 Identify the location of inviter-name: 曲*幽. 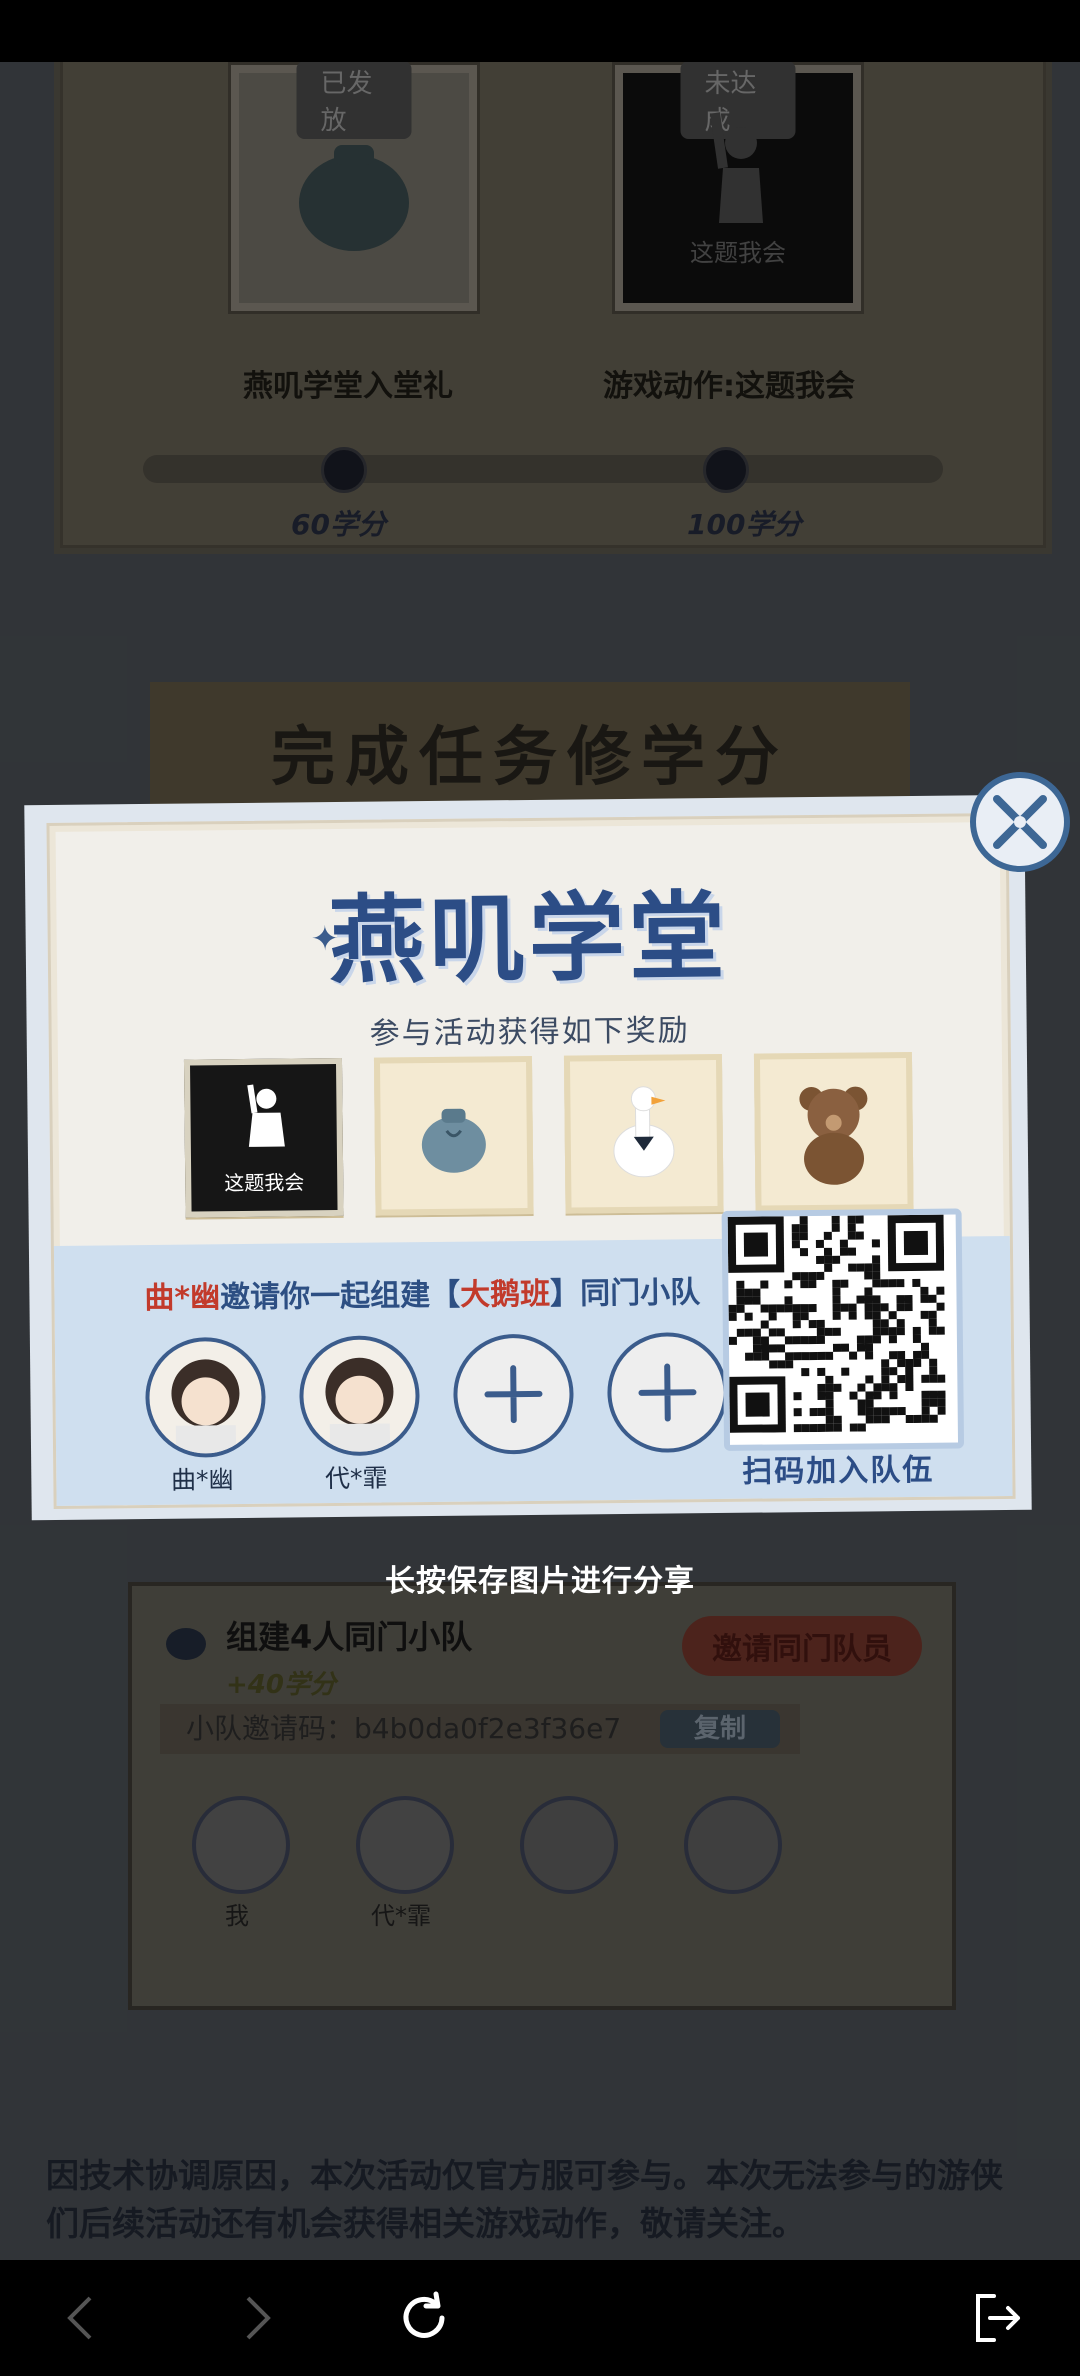
(182, 1298).